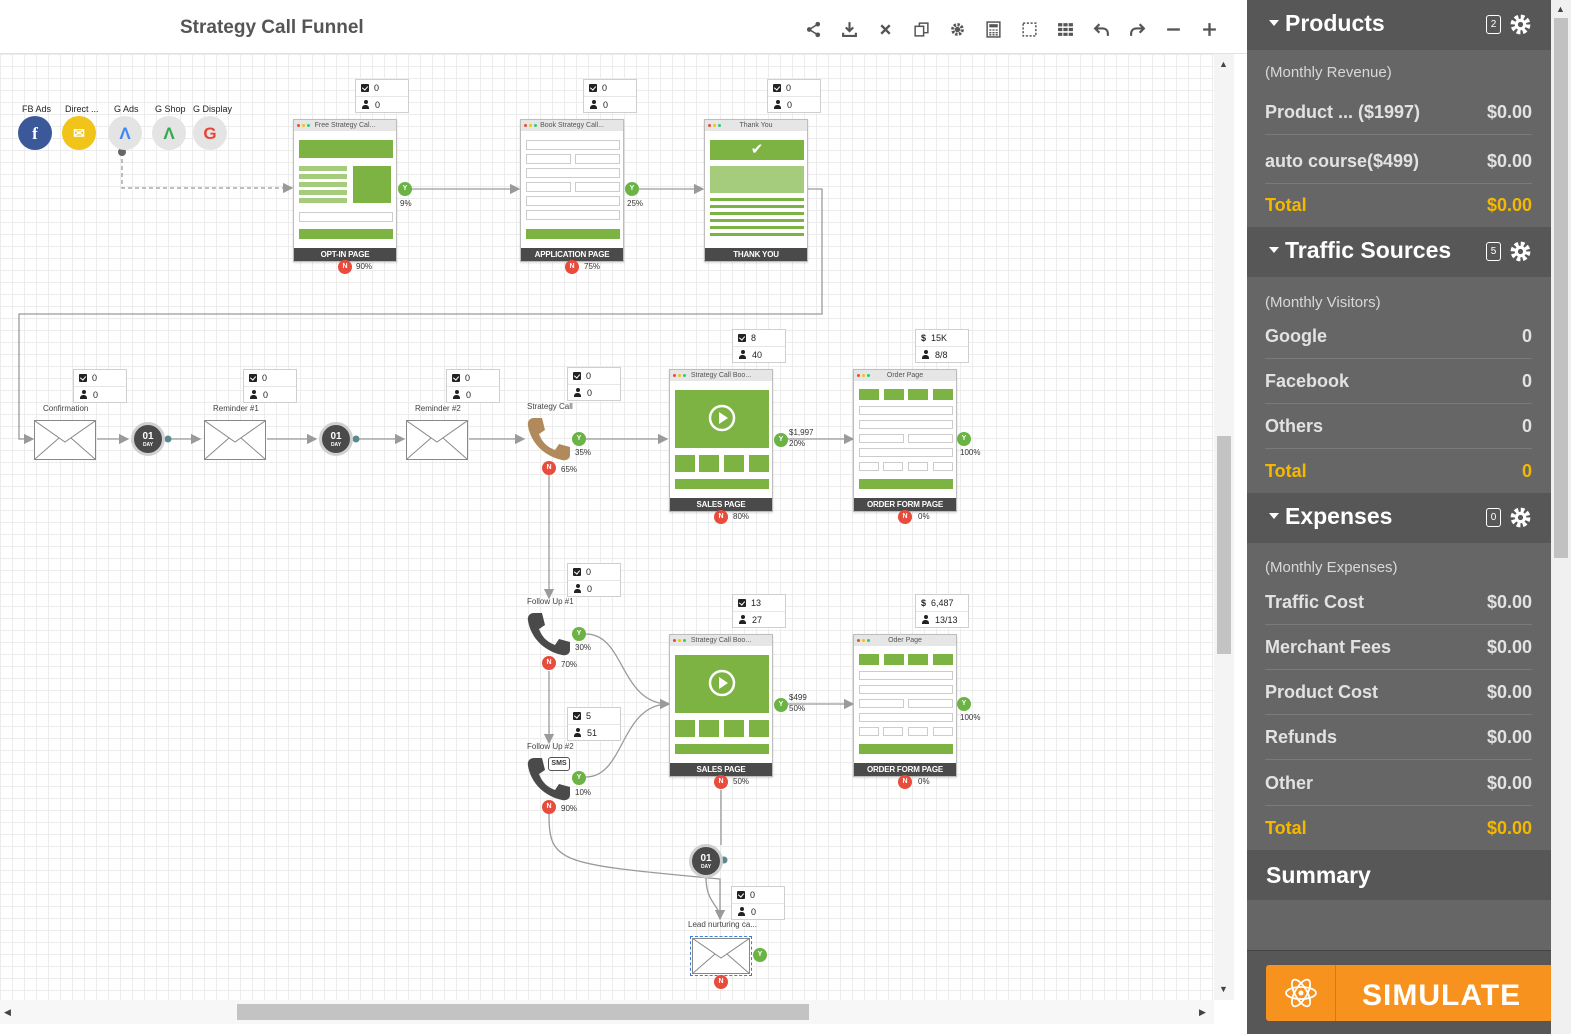 The width and height of the screenshot is (1571, 1034). Describe the element at coordinates (756, 190) in the screenshot. I see `thankyou-page-node: Thank You ✔ THANK YOU` at that location.